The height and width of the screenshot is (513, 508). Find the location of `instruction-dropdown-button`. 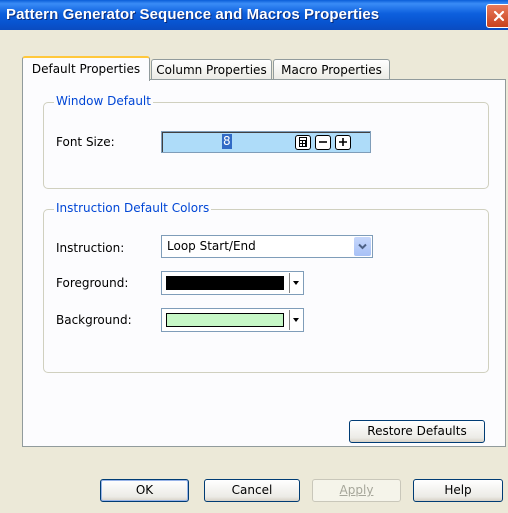

instruction-dropdown-button is located at coordinates (362, 246).